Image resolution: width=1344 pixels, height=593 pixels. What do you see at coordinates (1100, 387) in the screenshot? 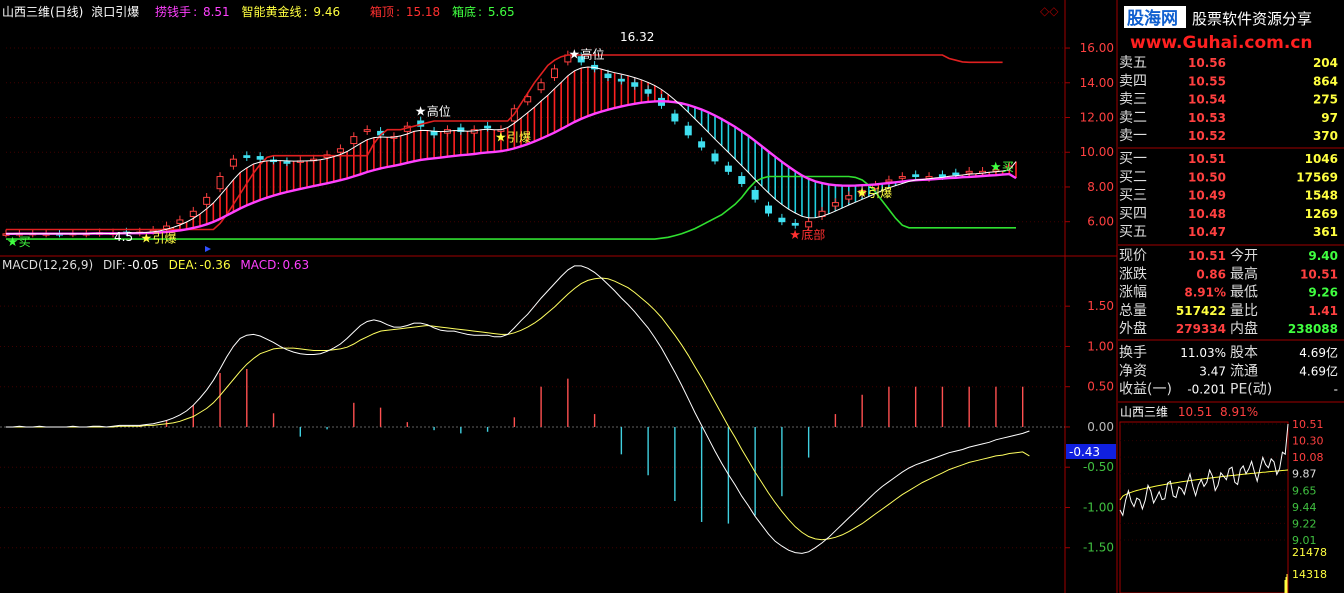
I see `macd-tick-label: 0.50` at bounding box center [1100, 387].